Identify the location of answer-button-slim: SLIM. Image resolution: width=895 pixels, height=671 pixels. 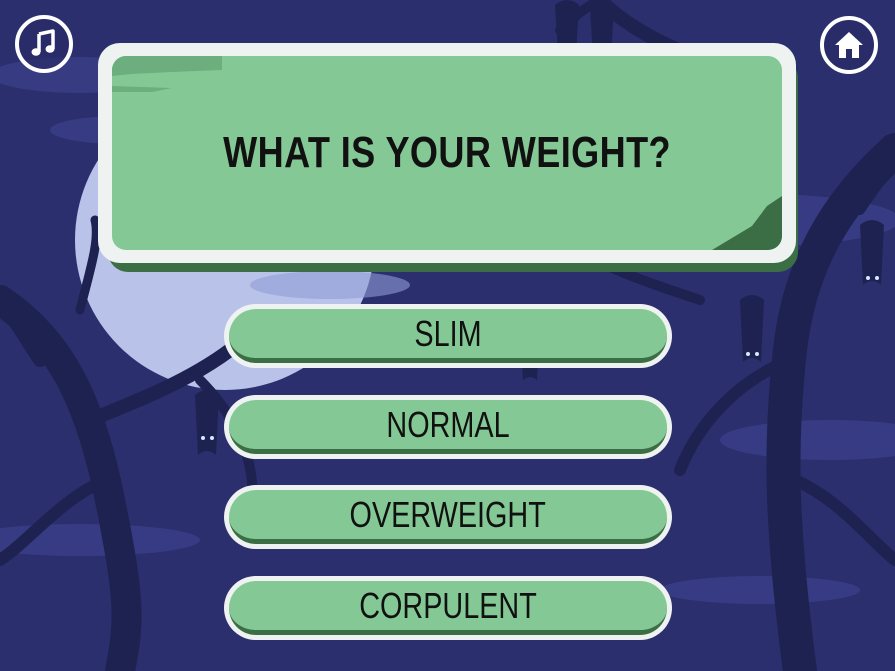
(448, 336).